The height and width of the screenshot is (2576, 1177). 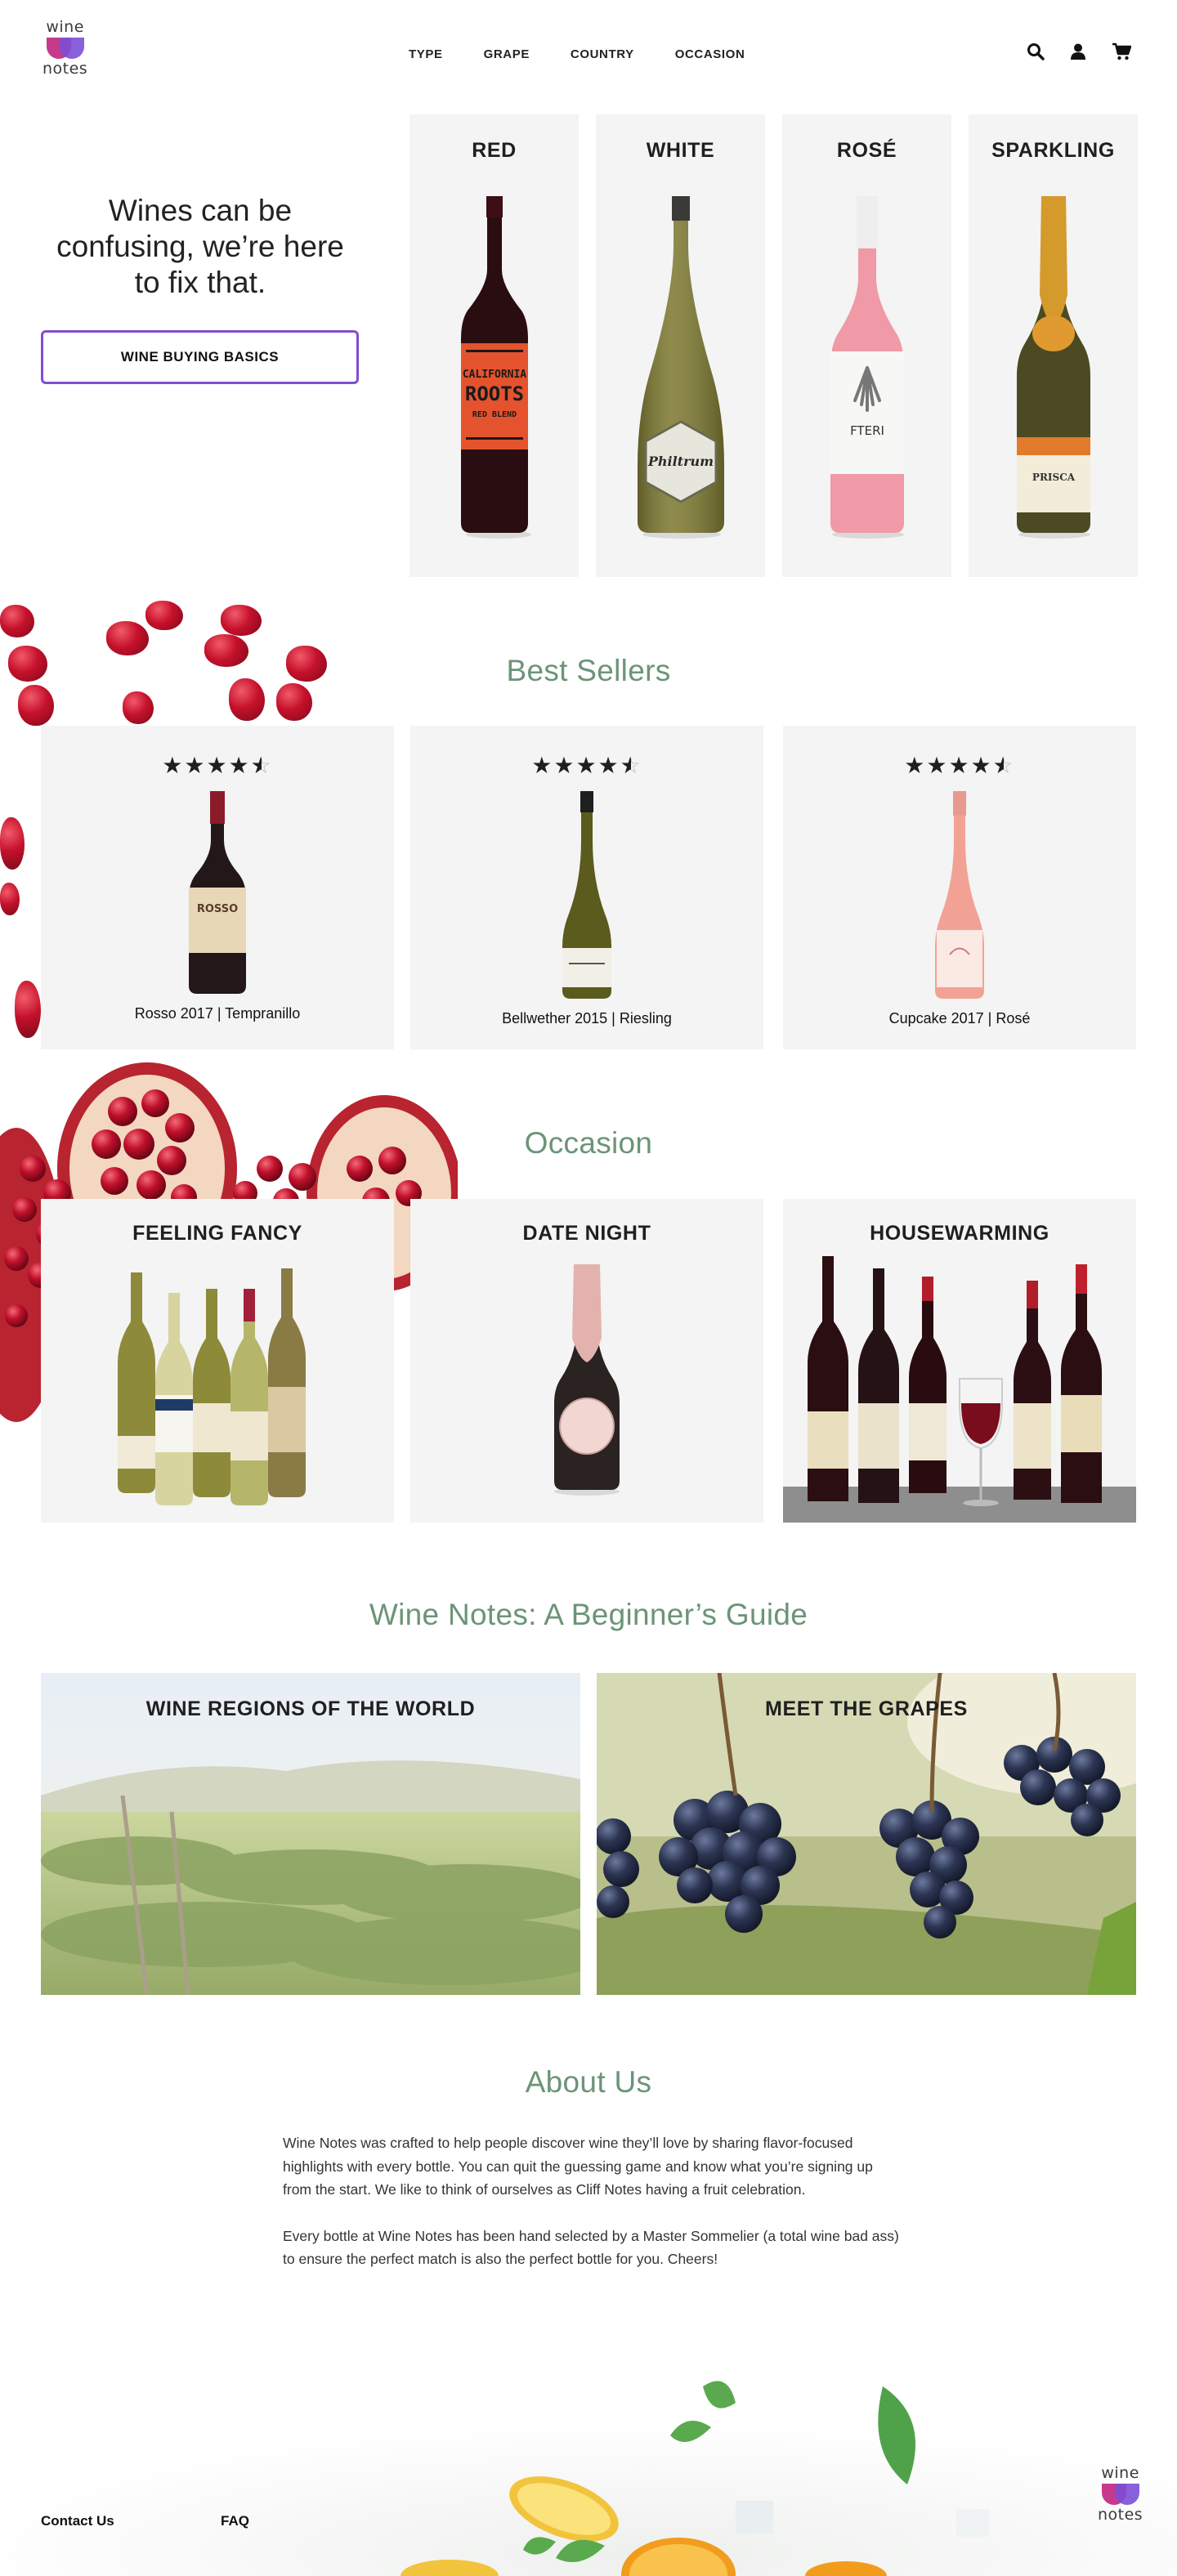 What do you see at coordinates (426, 54) in the screenshot?
I see `nav-item-type: TYPE` at bounding box center [426, 54].